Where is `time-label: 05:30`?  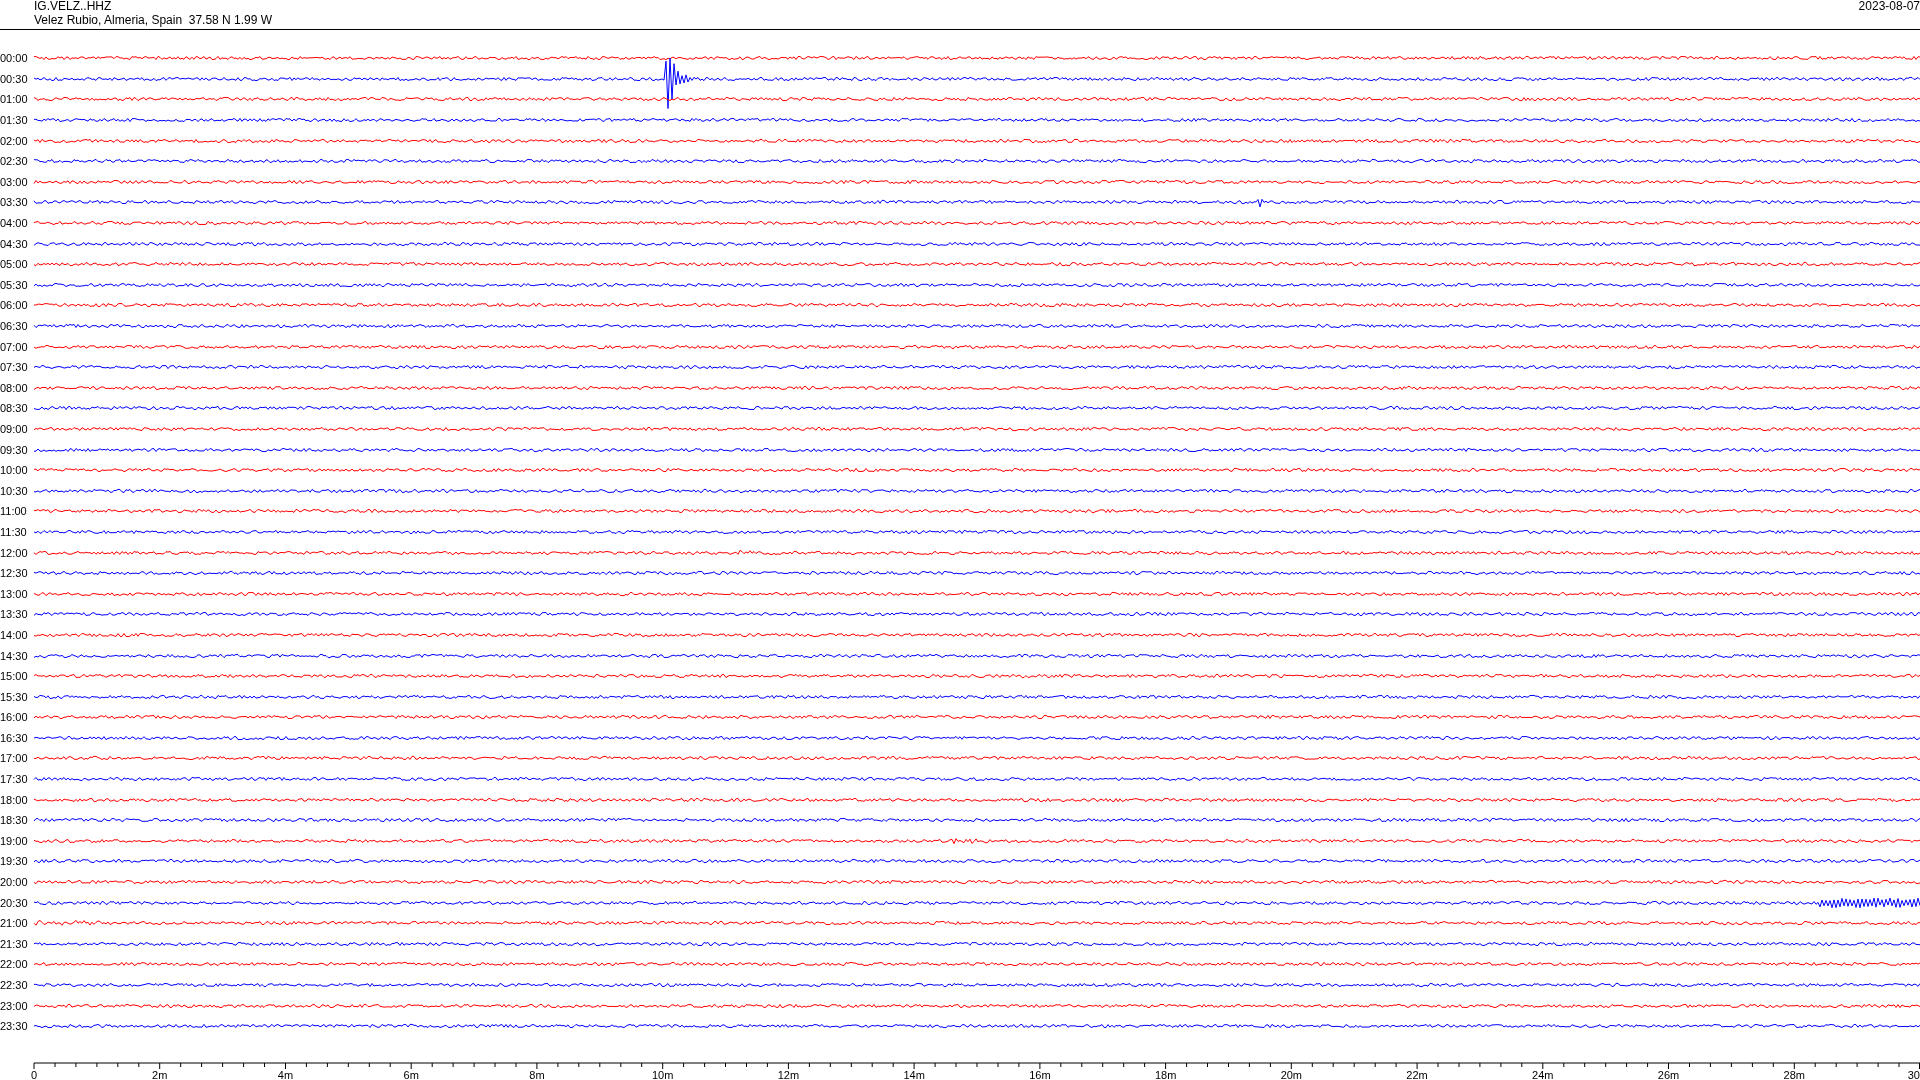 time-label: 05:30 is located at coordinates (14, 284).